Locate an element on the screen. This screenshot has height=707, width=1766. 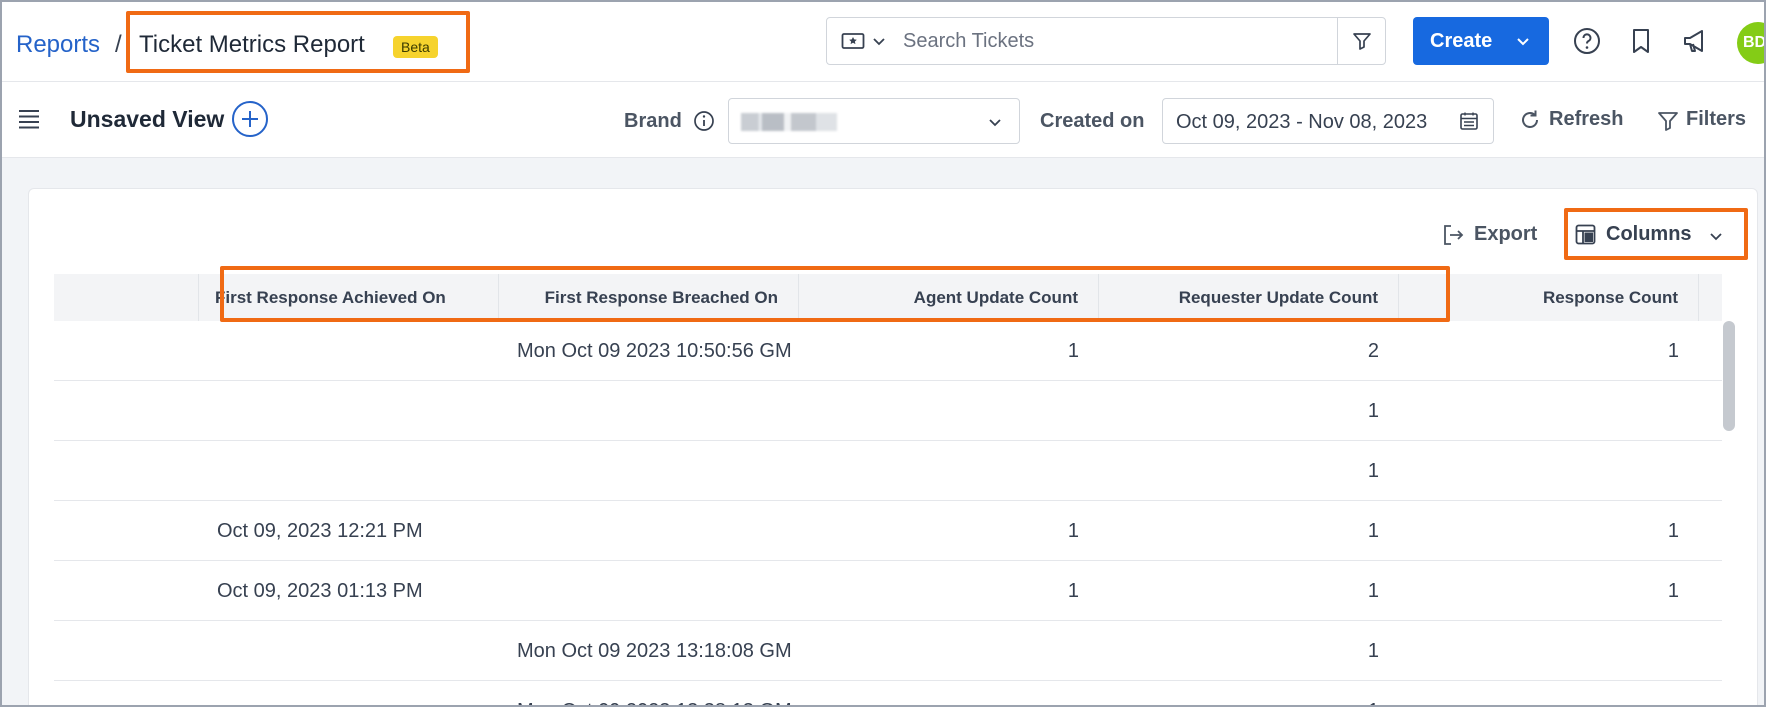
export-label: Export is located at coordinates (1506, 234).